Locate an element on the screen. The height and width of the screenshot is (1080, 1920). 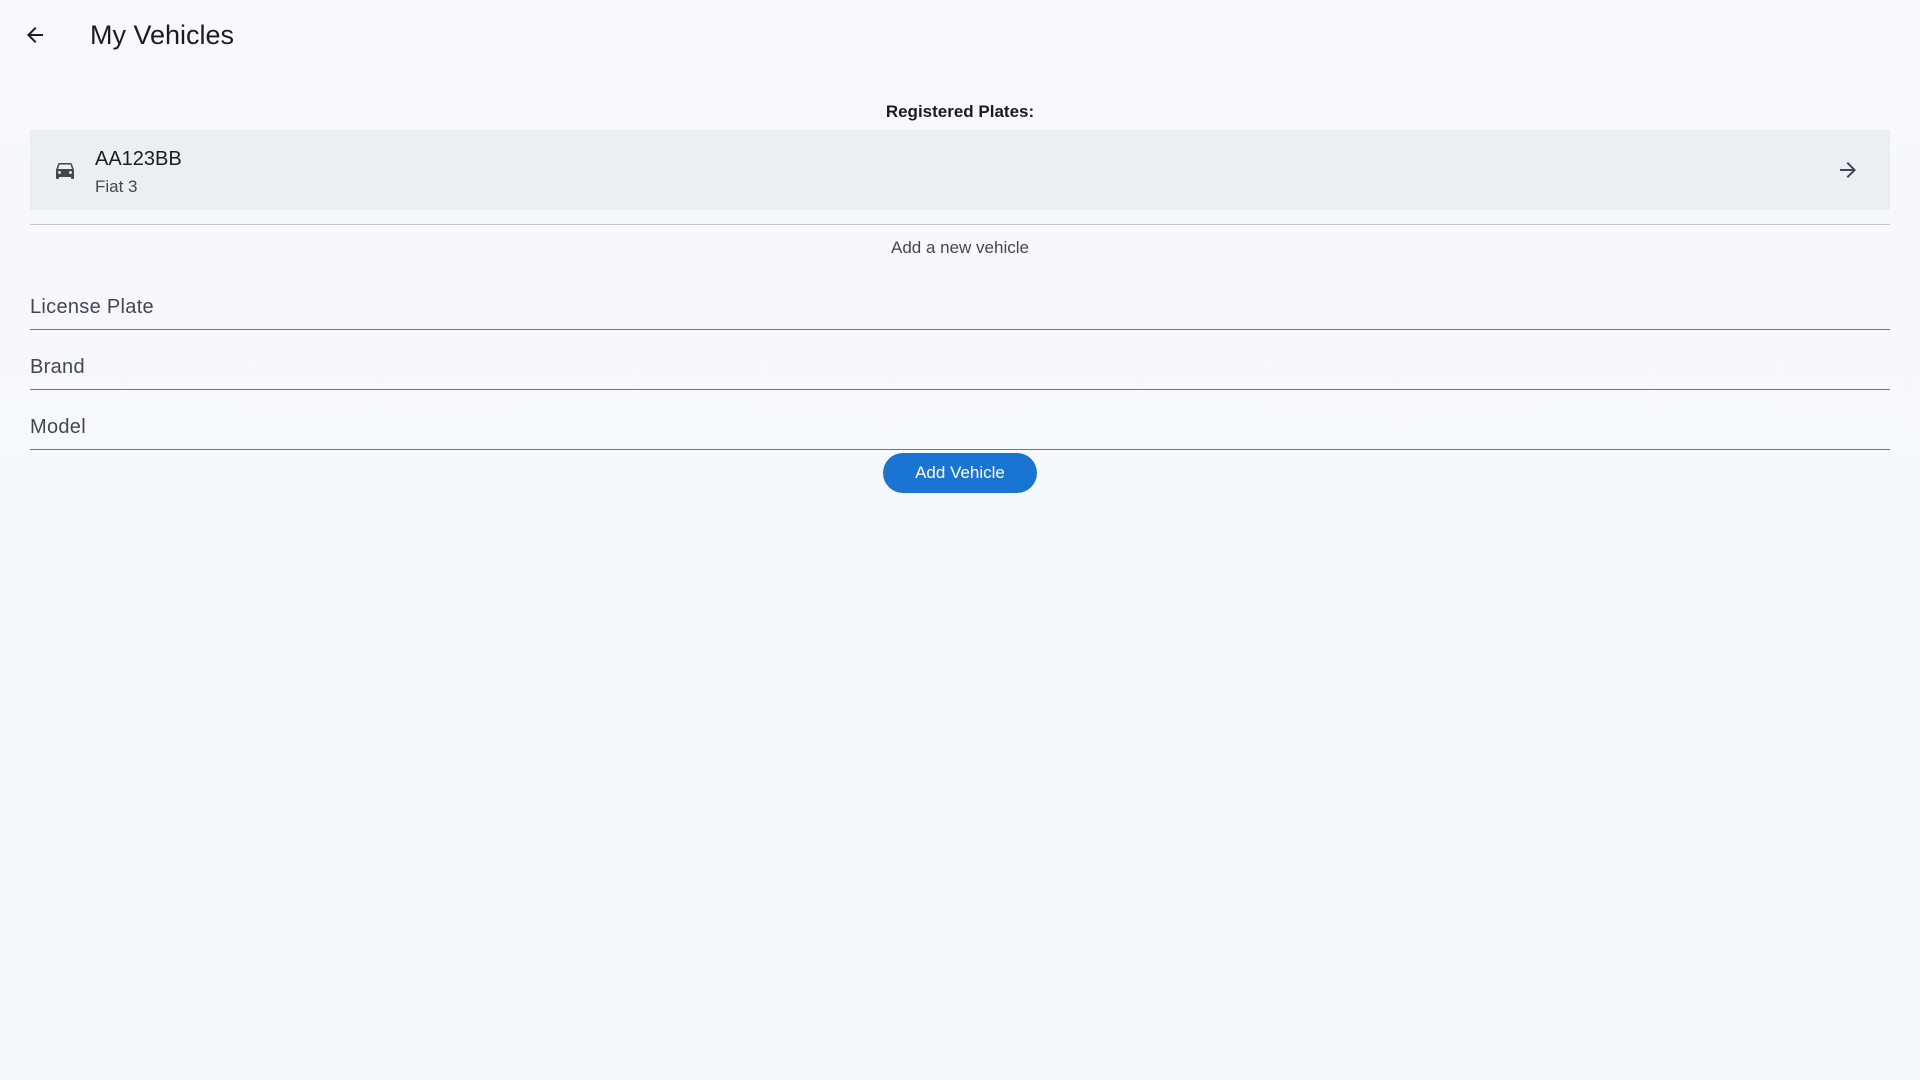
brand-field is located at coordinates (960, 360).